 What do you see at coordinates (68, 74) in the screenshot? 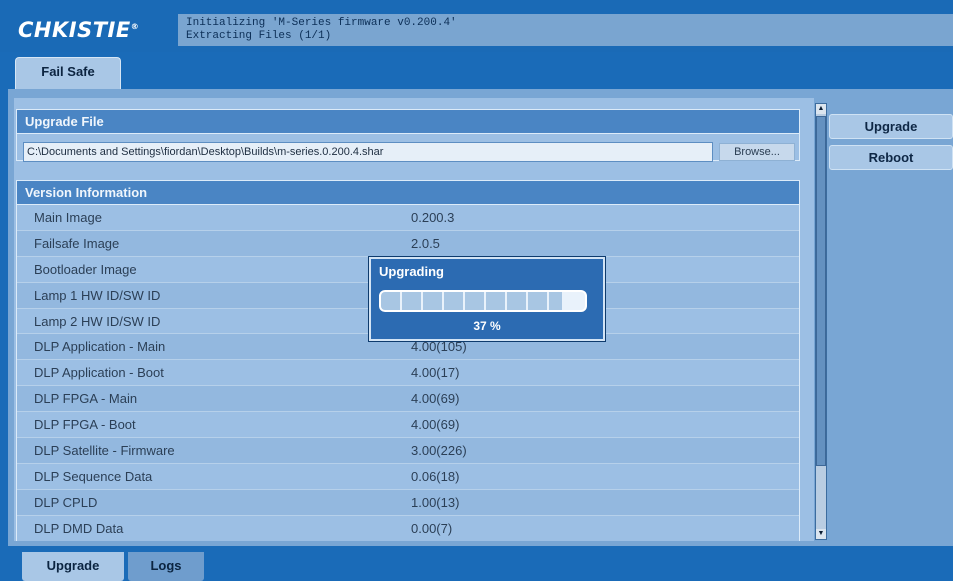
I see `tab-fail-safe: Fail Safe` at bounding box center [68, 74].